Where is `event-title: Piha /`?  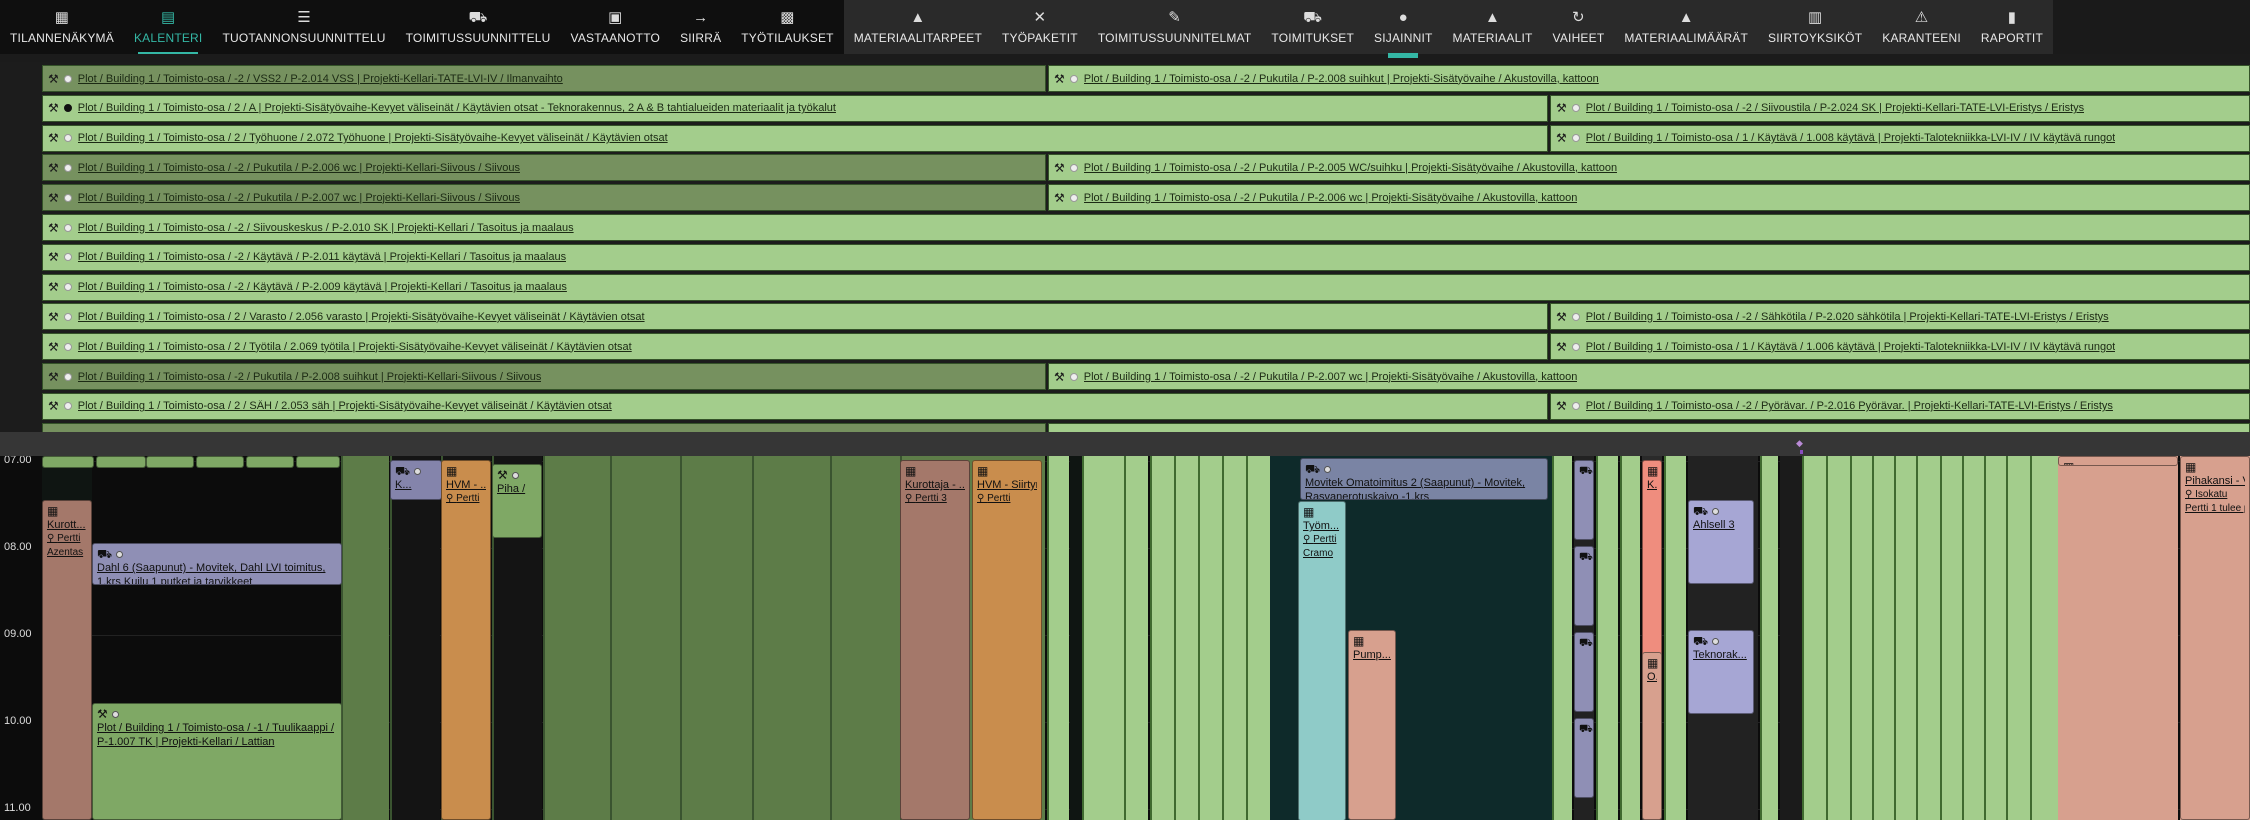 event-title: Piha / is located at coordinates (511, 489).